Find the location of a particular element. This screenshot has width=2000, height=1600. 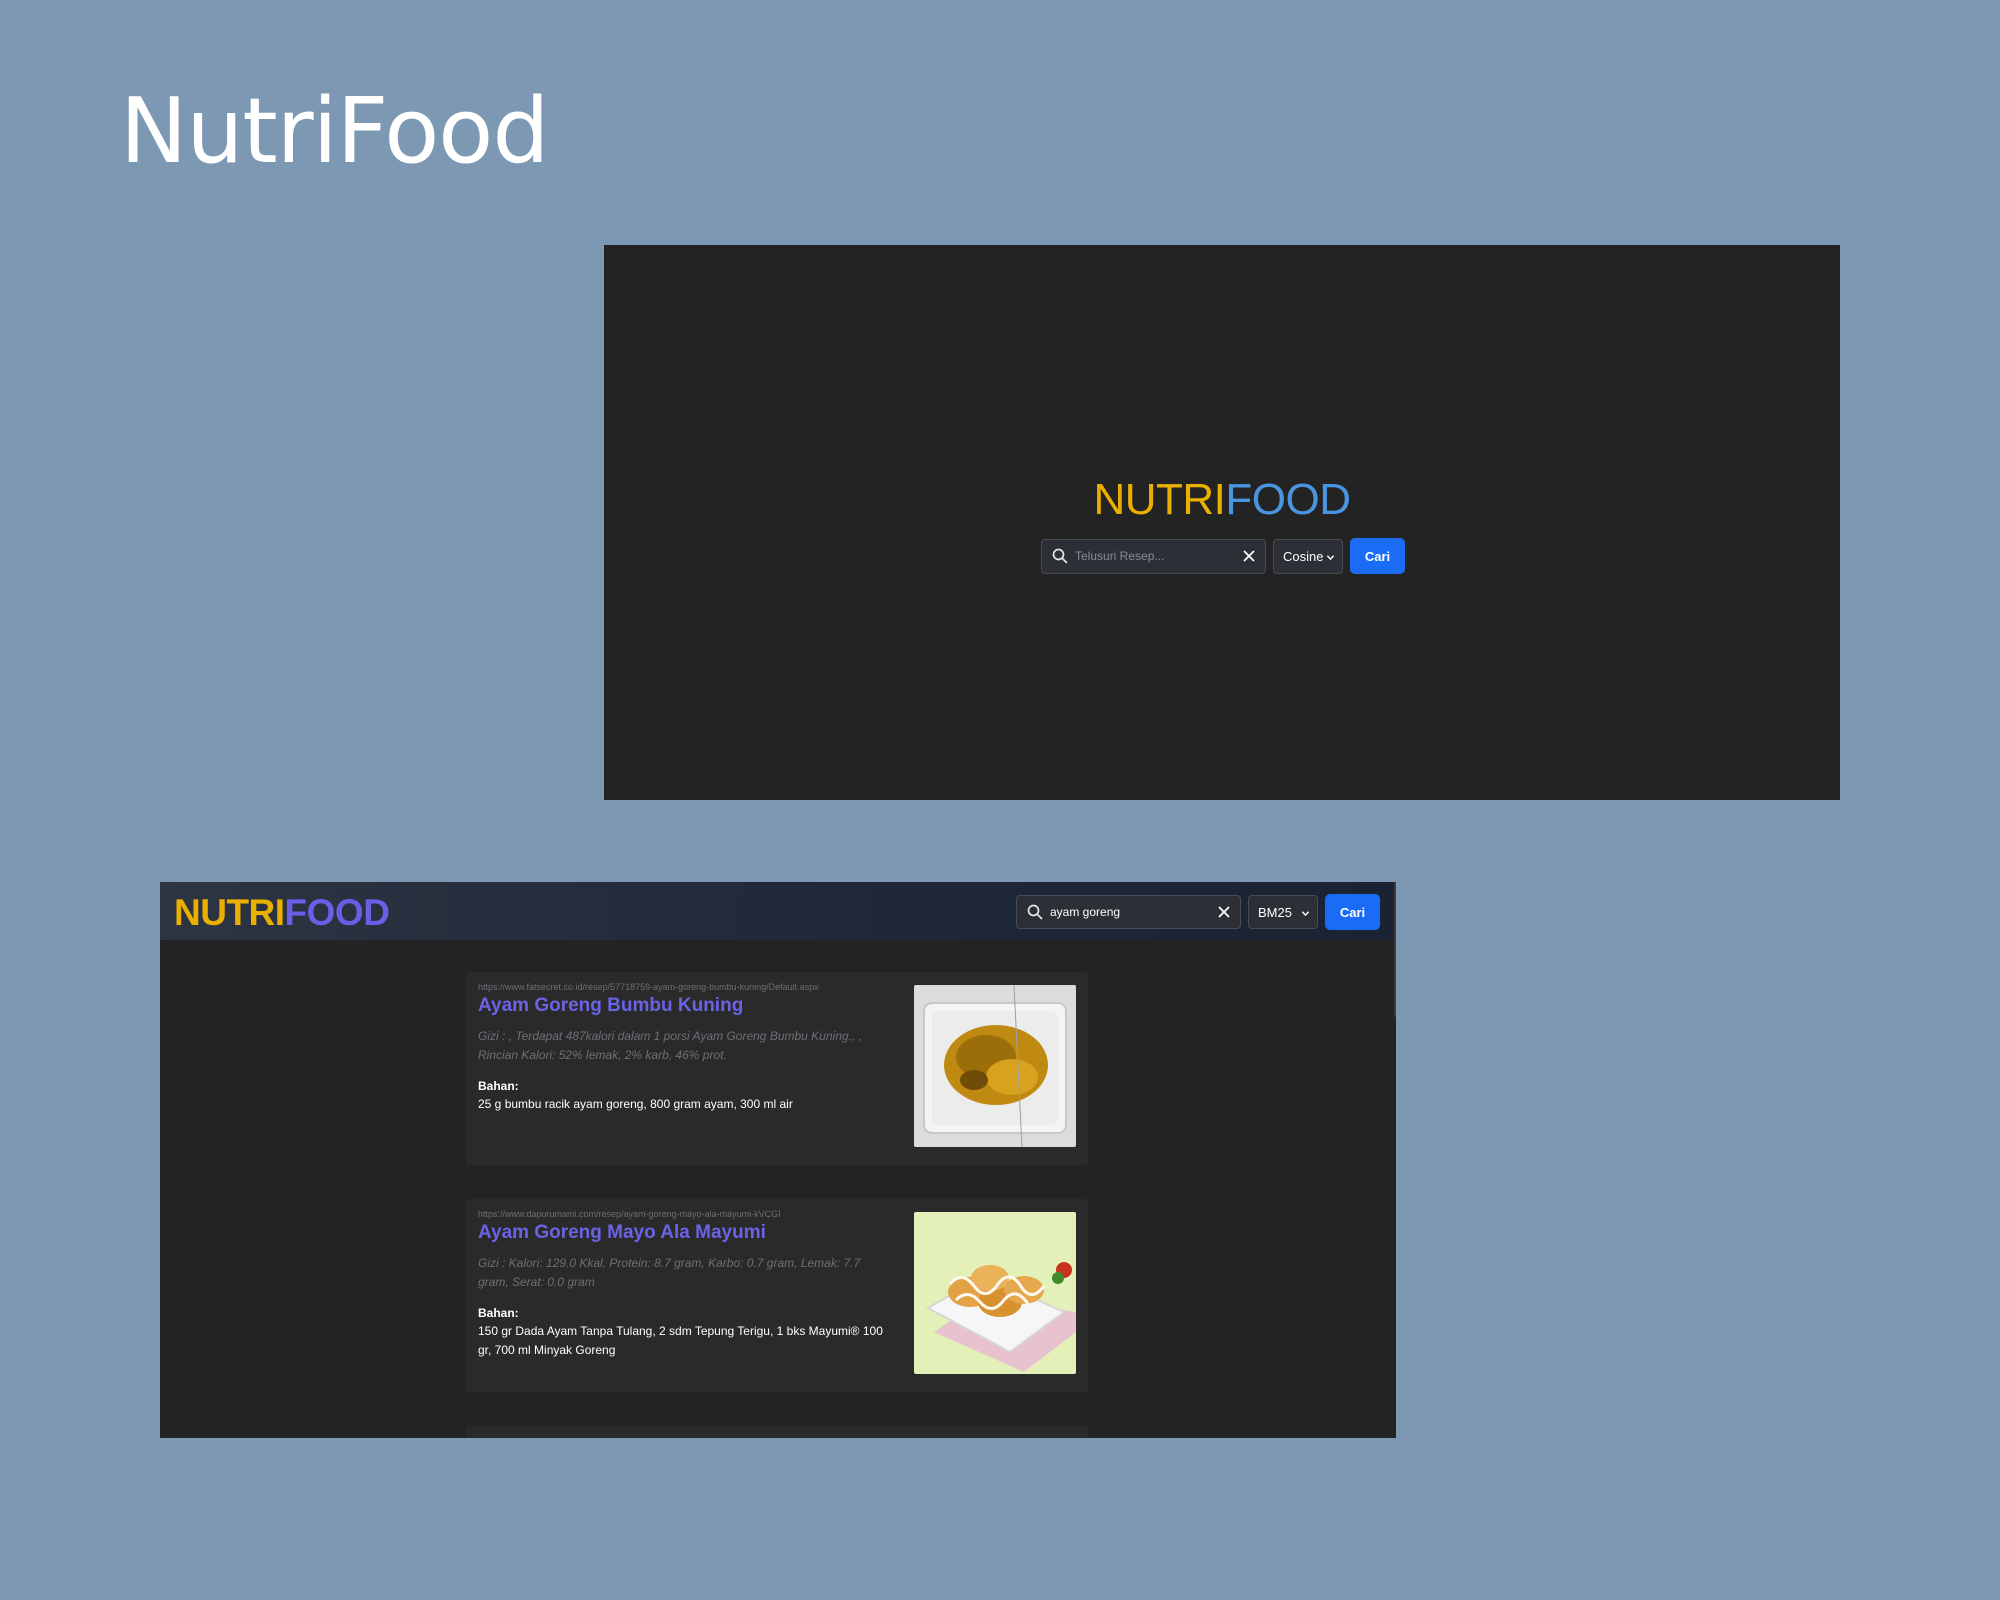

home-logo: NUTRIFOOD is located at coordinates (1222, 500).